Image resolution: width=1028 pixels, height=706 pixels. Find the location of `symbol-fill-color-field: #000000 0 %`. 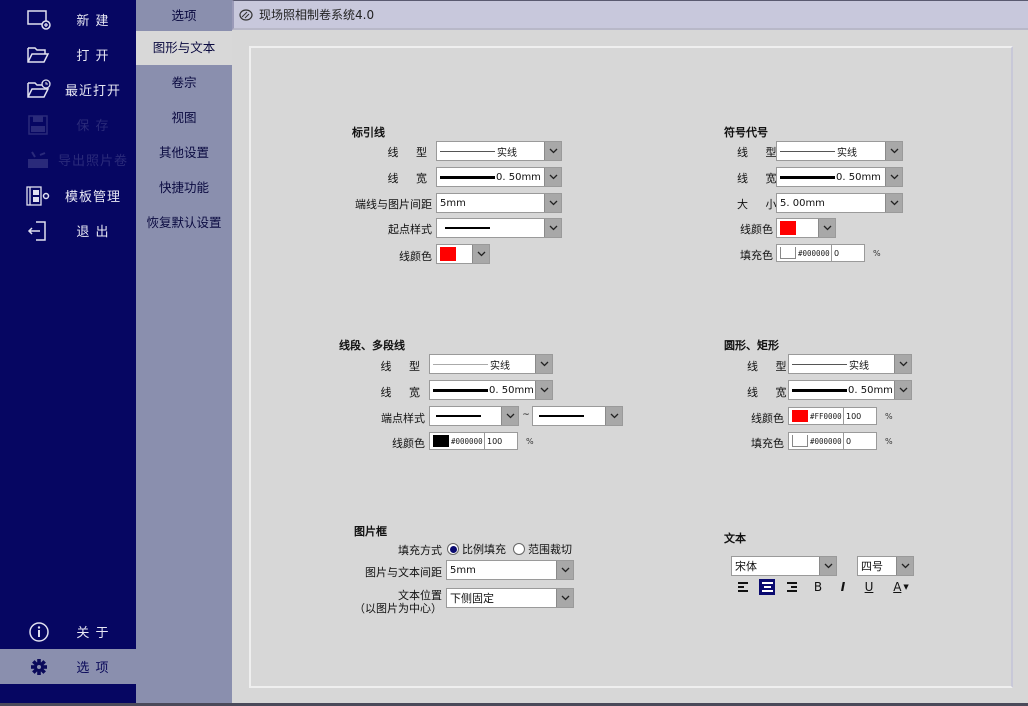

symbol-fill-color-field: #000000 0 % is located at coordinates (830, 253).